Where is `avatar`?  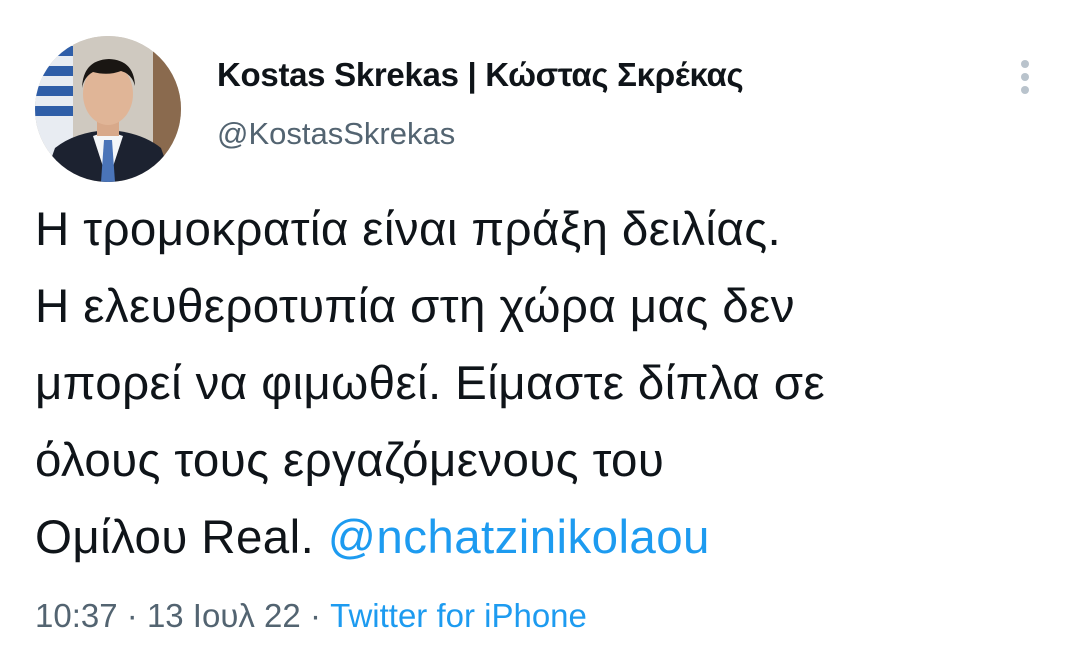 avatar is located at coordinates (108, 109).